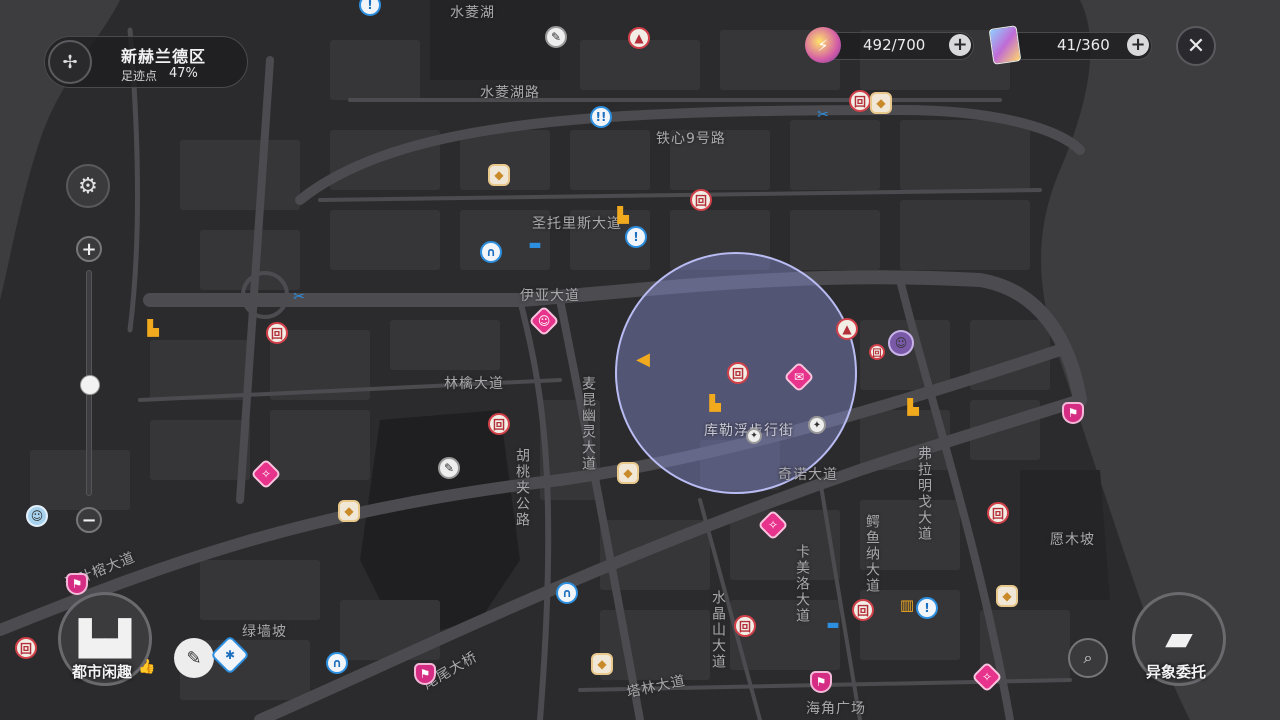 The height and width of the screenshot is (720, 1280). Describe the element at coordinates (907, 605) in the screenshot. I see `bank-icon: ▥` at that location.